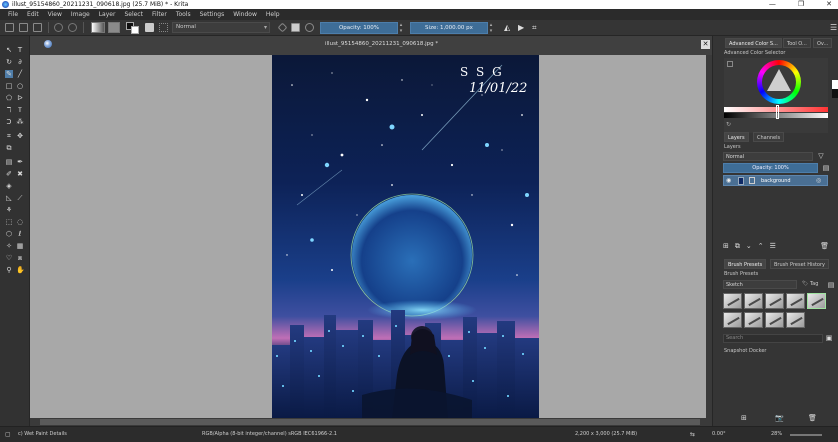 This screenshot has width=838, height=442. I want to click on layer-row: ◉ background ◎, so click(775, 180).